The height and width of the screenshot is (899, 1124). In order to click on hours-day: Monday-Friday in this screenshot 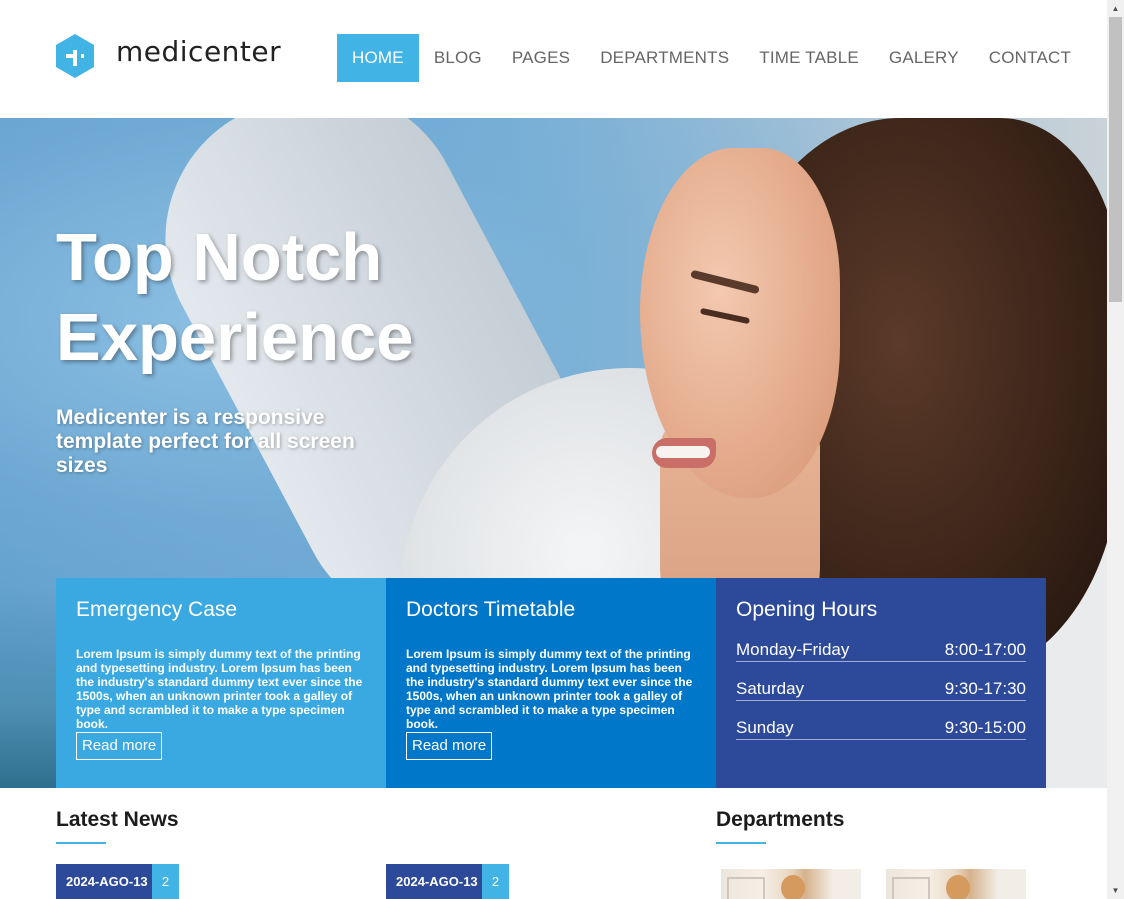, I will do `click(793, 649)`.